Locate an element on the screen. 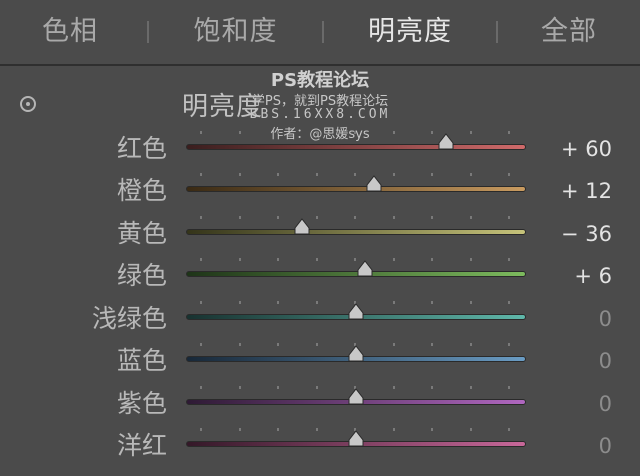  watermark-url: BBS.16XX8.COM is located at coordinates (320, 114).